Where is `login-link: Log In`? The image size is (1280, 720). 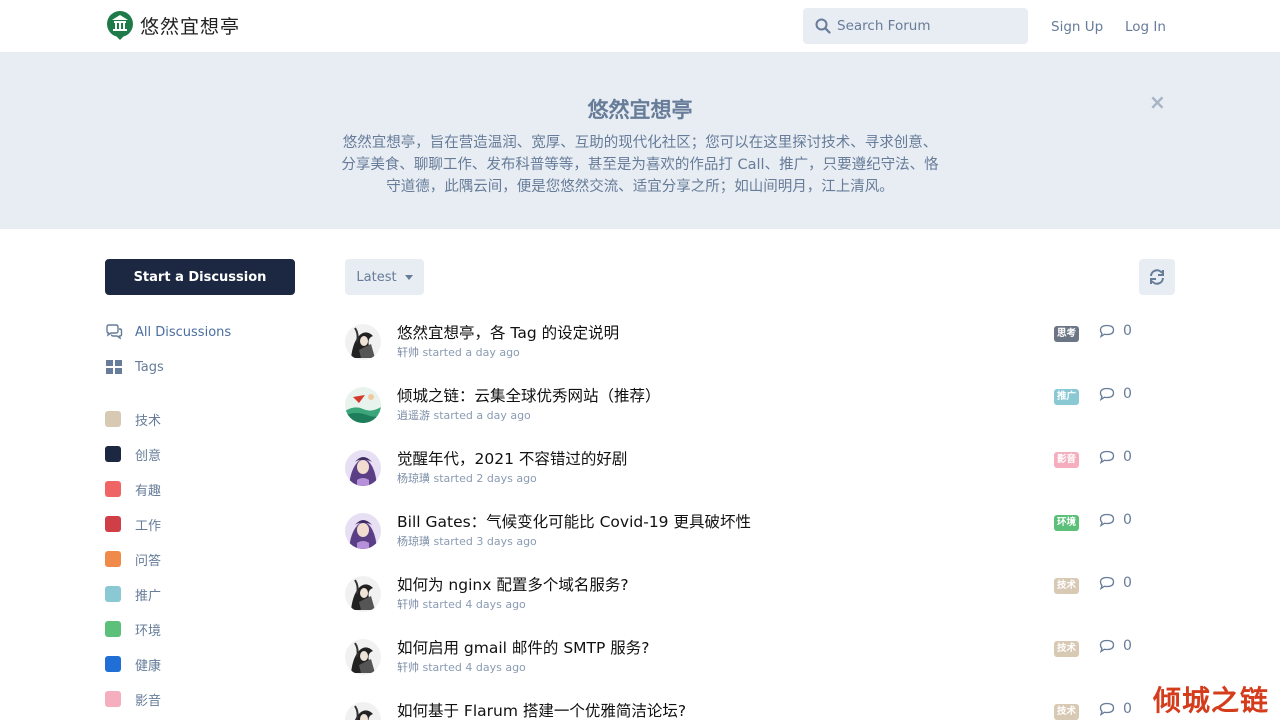 login-link: Log In is located at coordinates (1145, 27).